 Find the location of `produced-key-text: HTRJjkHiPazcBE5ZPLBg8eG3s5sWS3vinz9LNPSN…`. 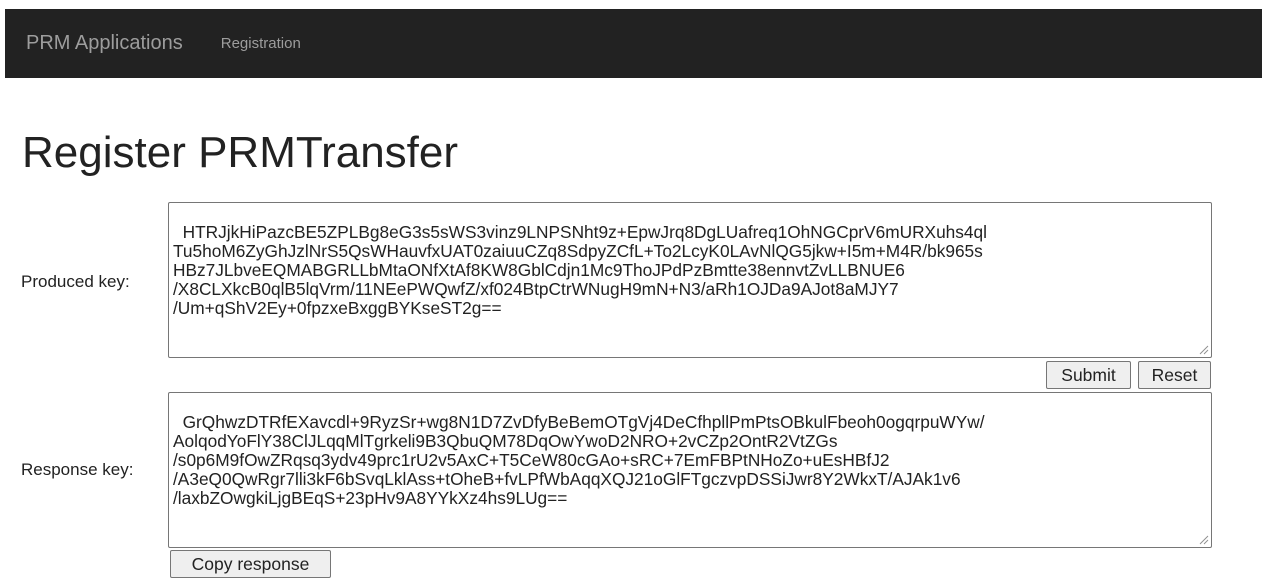

produced-key-text: HTRJjkHiPazcBE5ZPLBg8eG3s5sWS3vinz9LNPSN… is located at coordinates (580, 270).